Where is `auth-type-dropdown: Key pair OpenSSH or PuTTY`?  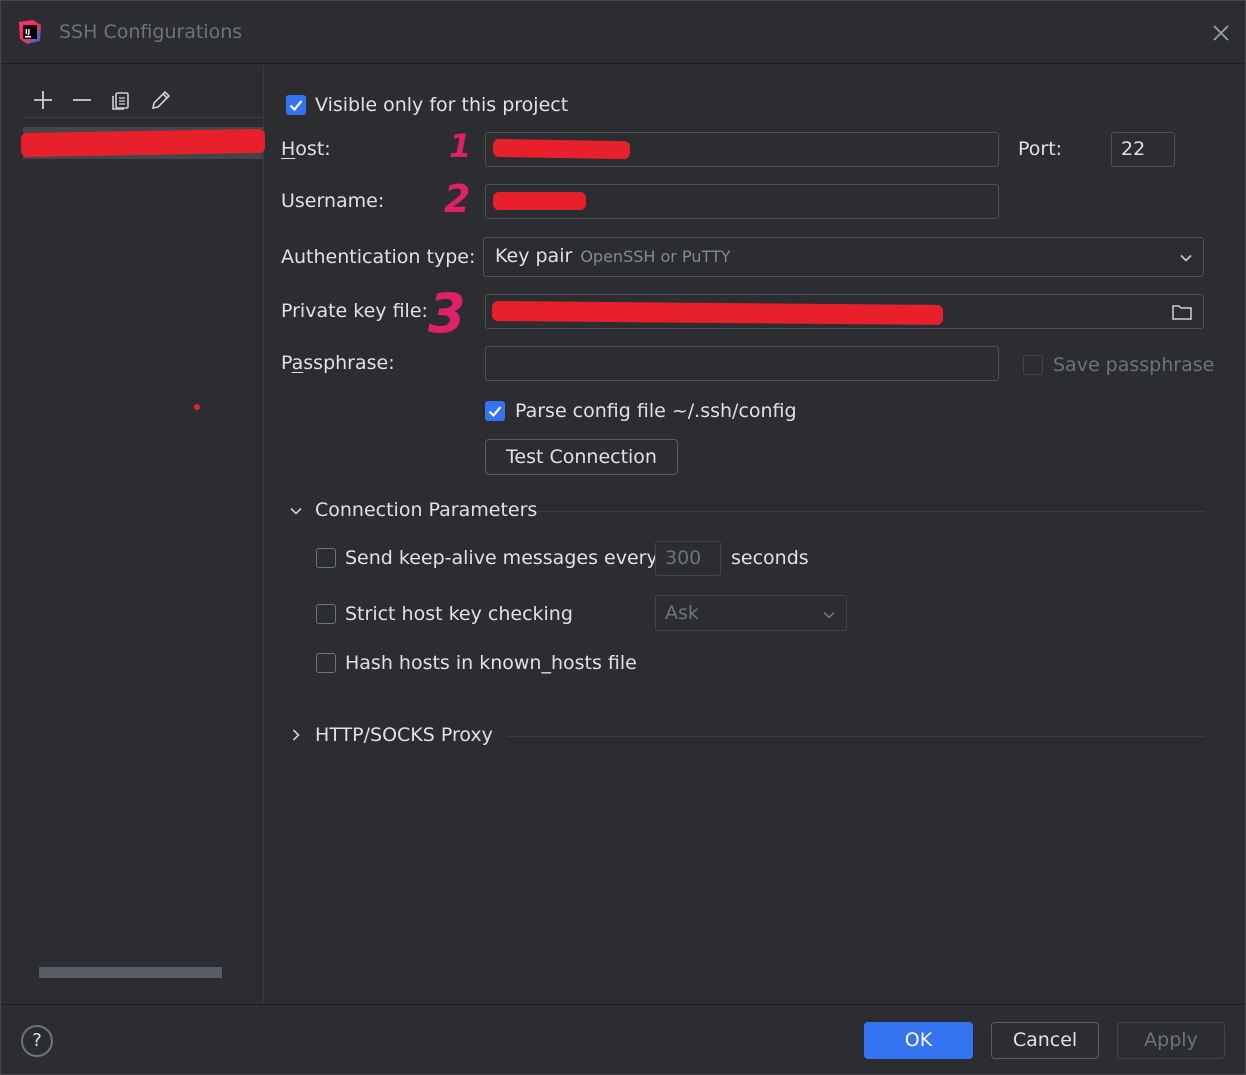 auth-type-dropdown: Key pair OpenSSH or PuTTY is located at coordinates (843, 257).